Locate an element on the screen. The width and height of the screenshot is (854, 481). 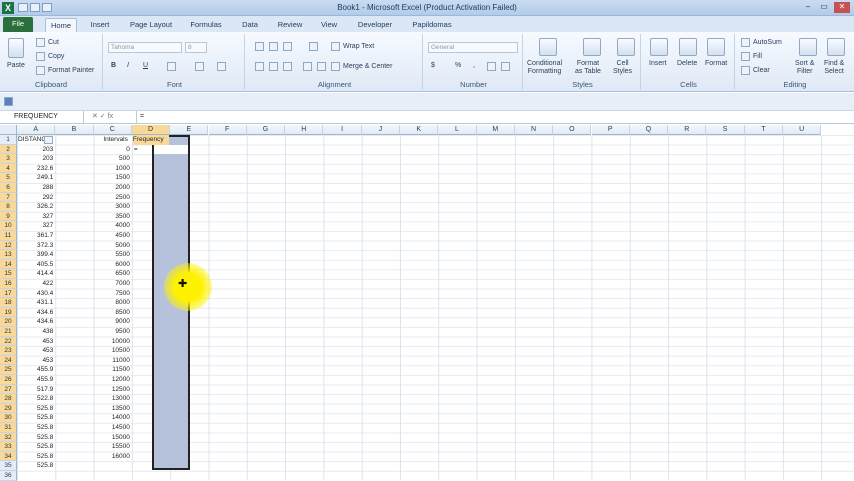
column-header-p: P is located at coordinates (610, 130).